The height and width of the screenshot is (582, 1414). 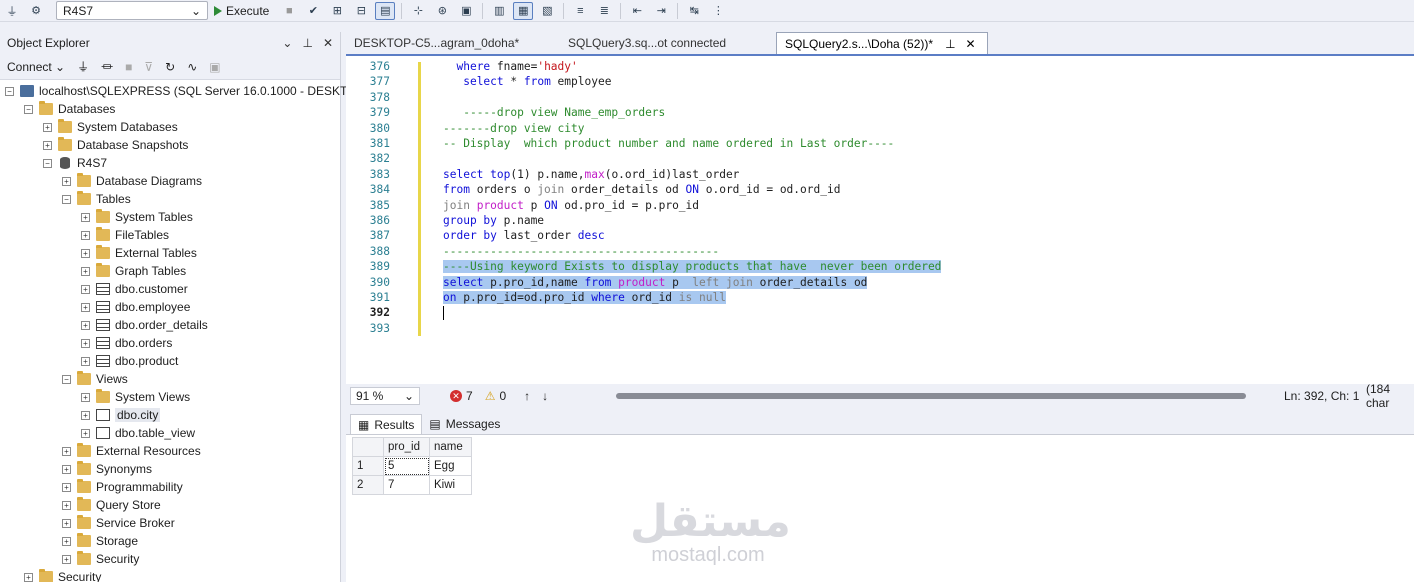 I want to click on client-stats-icon: ▣, so click(x=466, y=11).